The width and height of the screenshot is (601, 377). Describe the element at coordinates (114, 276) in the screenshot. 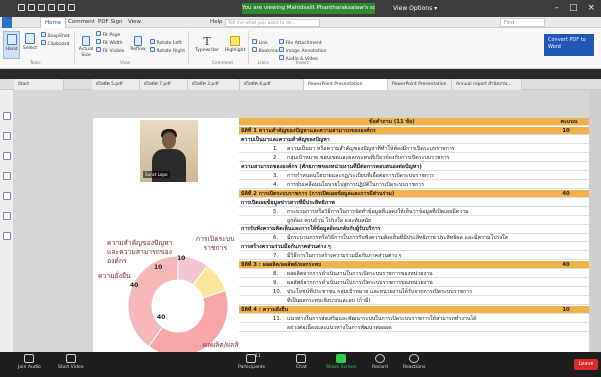

I see `pie-label-sustainability: ความยั่งยืน` at that location.